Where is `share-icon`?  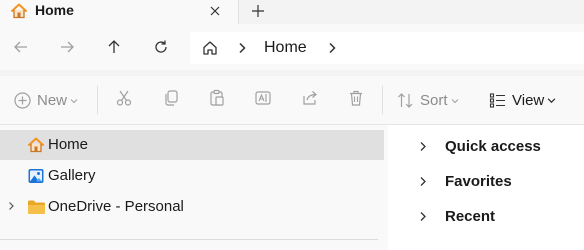
share-icon is located at coordinates (310, 98).